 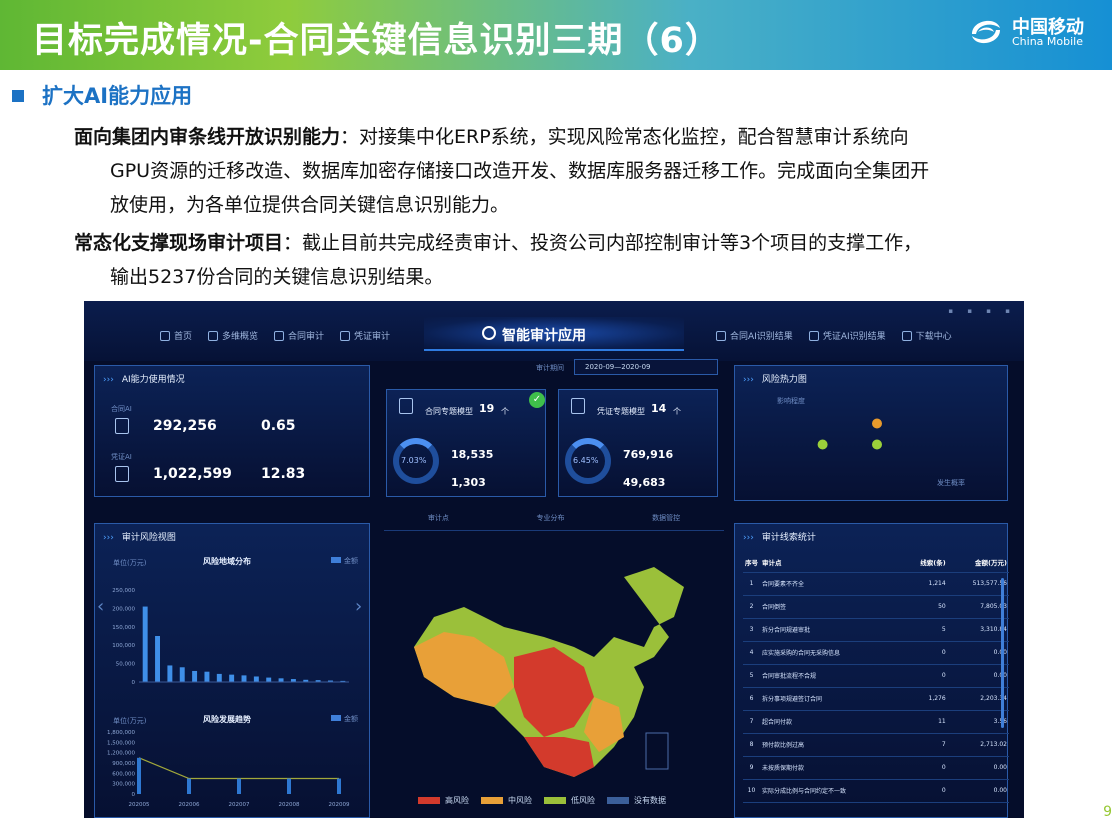 I want to click on table-row: 4应实施采购的合同无采购信息00.00, so click(x=876, y=653).